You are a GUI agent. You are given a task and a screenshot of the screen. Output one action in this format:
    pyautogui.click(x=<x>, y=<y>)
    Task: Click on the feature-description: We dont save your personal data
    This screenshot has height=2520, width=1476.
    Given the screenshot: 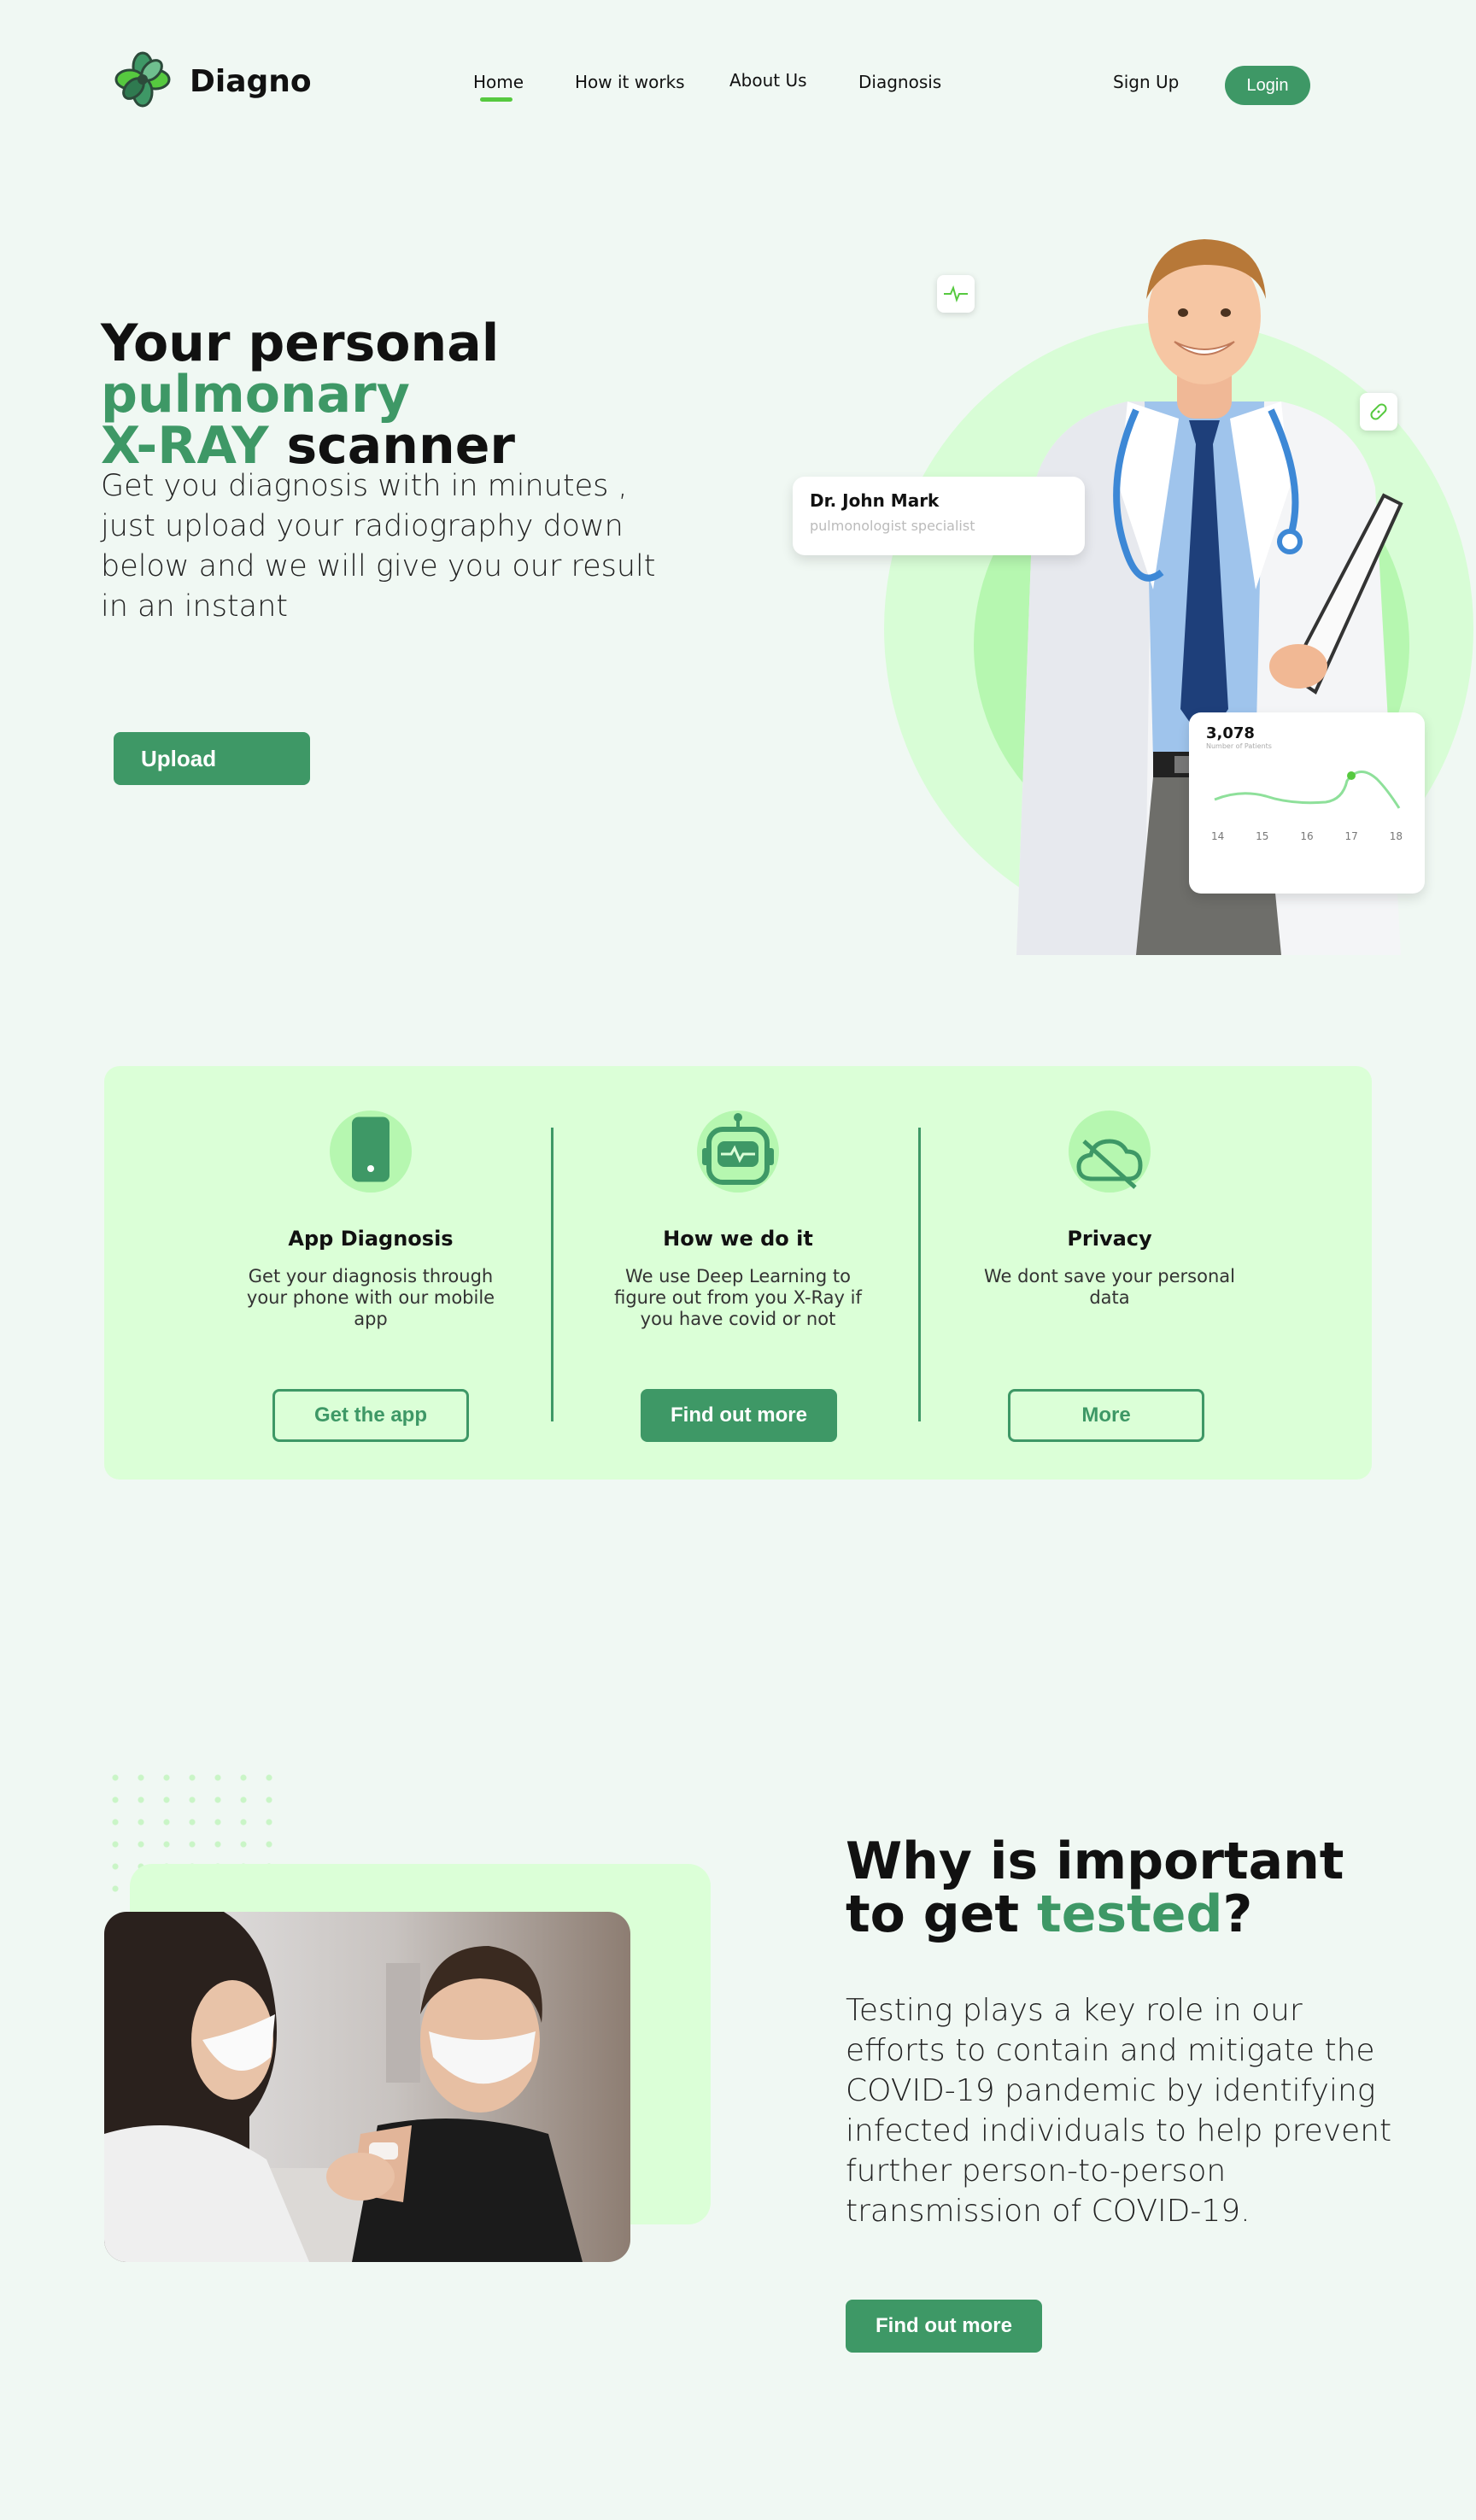 What is the action you would take?
    pyautogui.click(x=1109, y=1287)
    